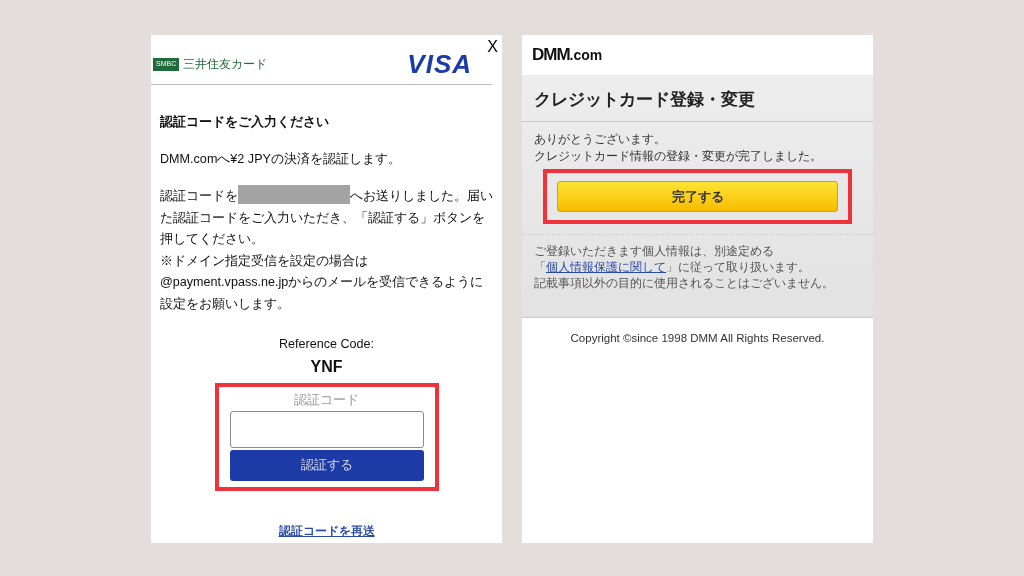 Image resolution: width=1024 pixels, height=576 pixels. I want to click on message-text: ありがとうございます。 クレジットカード情報の登録・変更が完了しました。, so click(678, 148).